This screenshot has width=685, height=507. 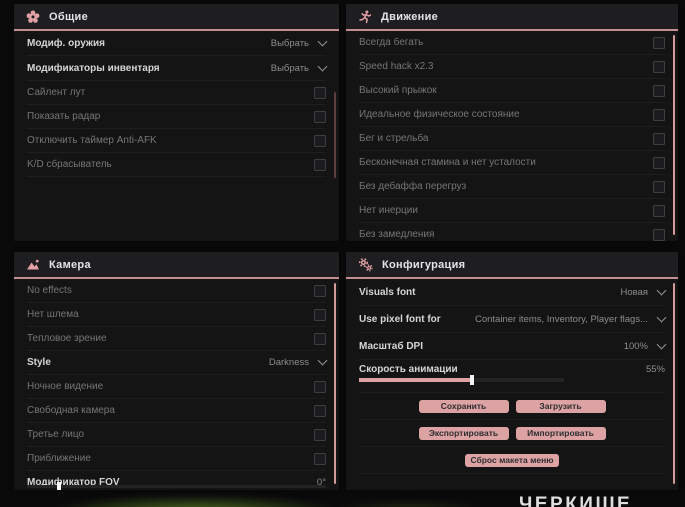 What do you see at coordinates (177, 43) in the screenshot?
I see `weapon-mod-row: Модиф. оружия Выбрать` at bounding box center [177, 43].